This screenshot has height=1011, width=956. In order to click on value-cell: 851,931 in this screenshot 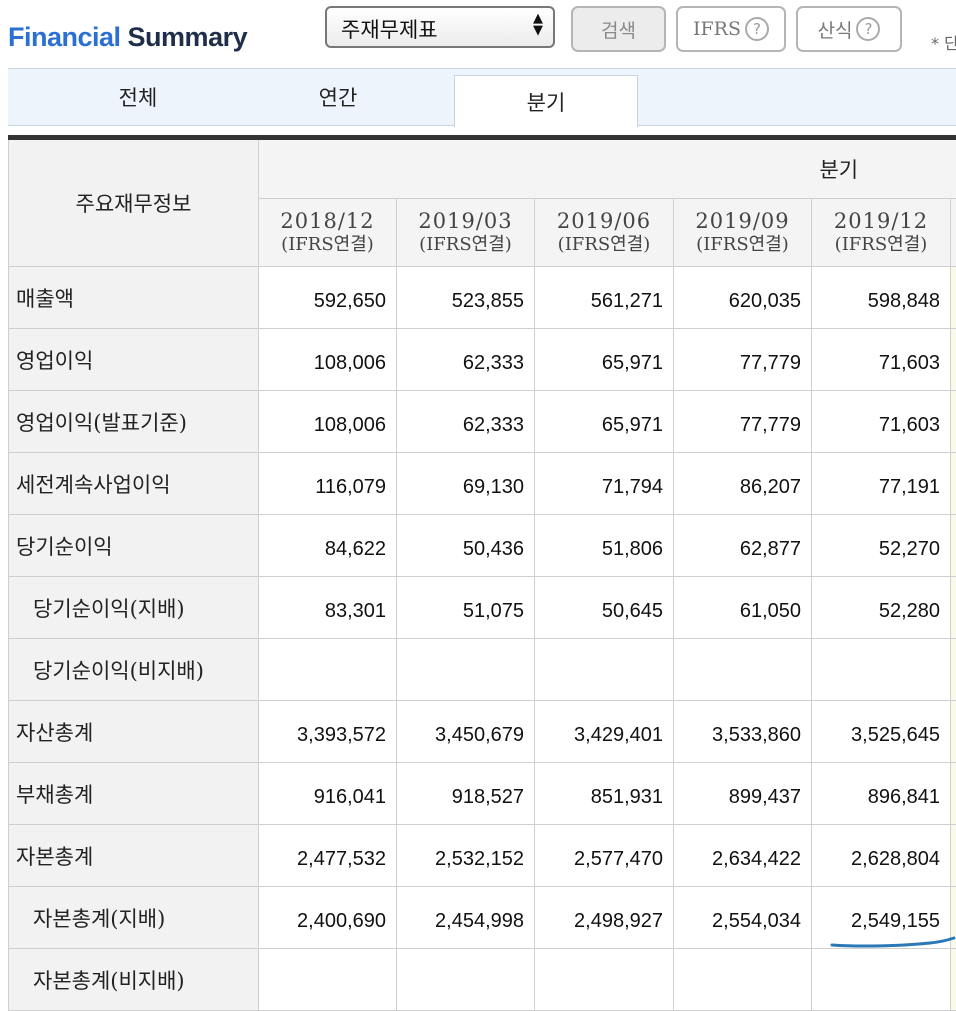, I will do `click(604, 794)`.